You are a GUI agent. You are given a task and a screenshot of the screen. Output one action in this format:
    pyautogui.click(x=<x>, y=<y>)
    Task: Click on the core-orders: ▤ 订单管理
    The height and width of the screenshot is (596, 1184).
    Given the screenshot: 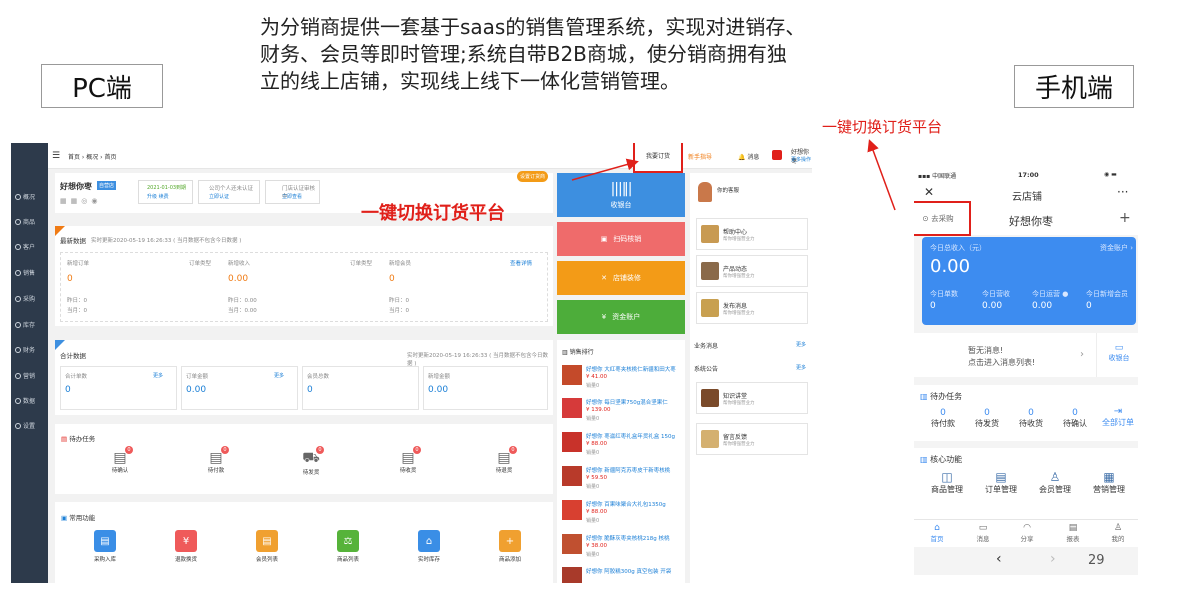 What is the action you would take?
    pyautogui.click(x=1001, y=482)
    